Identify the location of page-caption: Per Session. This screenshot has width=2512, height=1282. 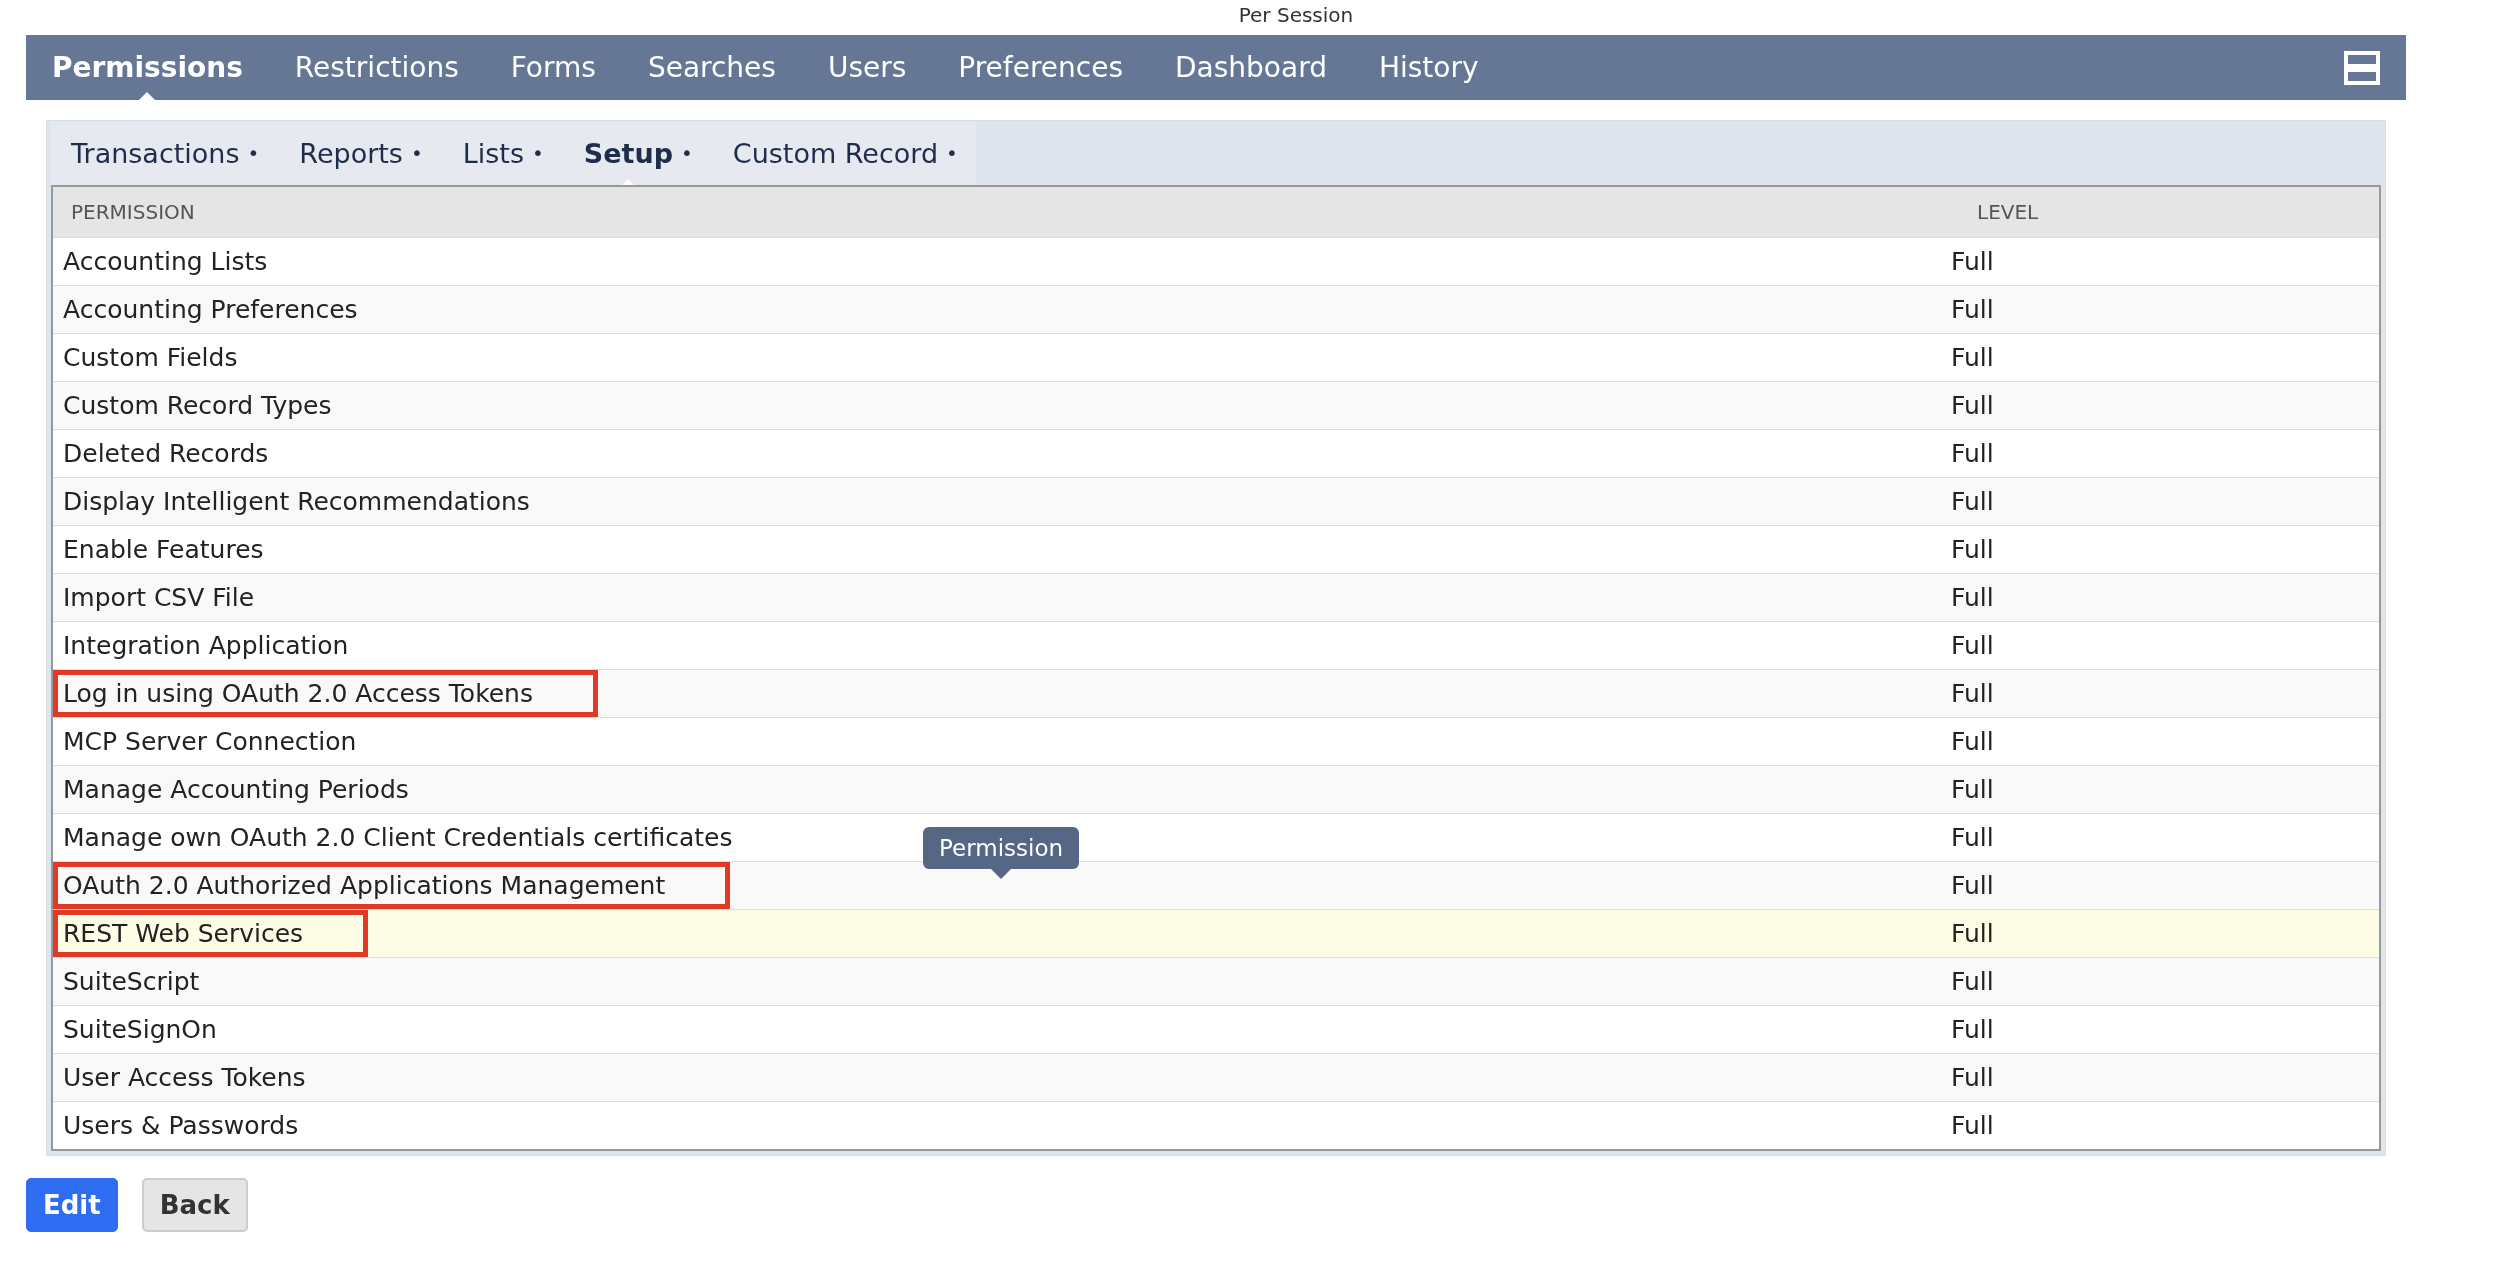
(1296, 15).